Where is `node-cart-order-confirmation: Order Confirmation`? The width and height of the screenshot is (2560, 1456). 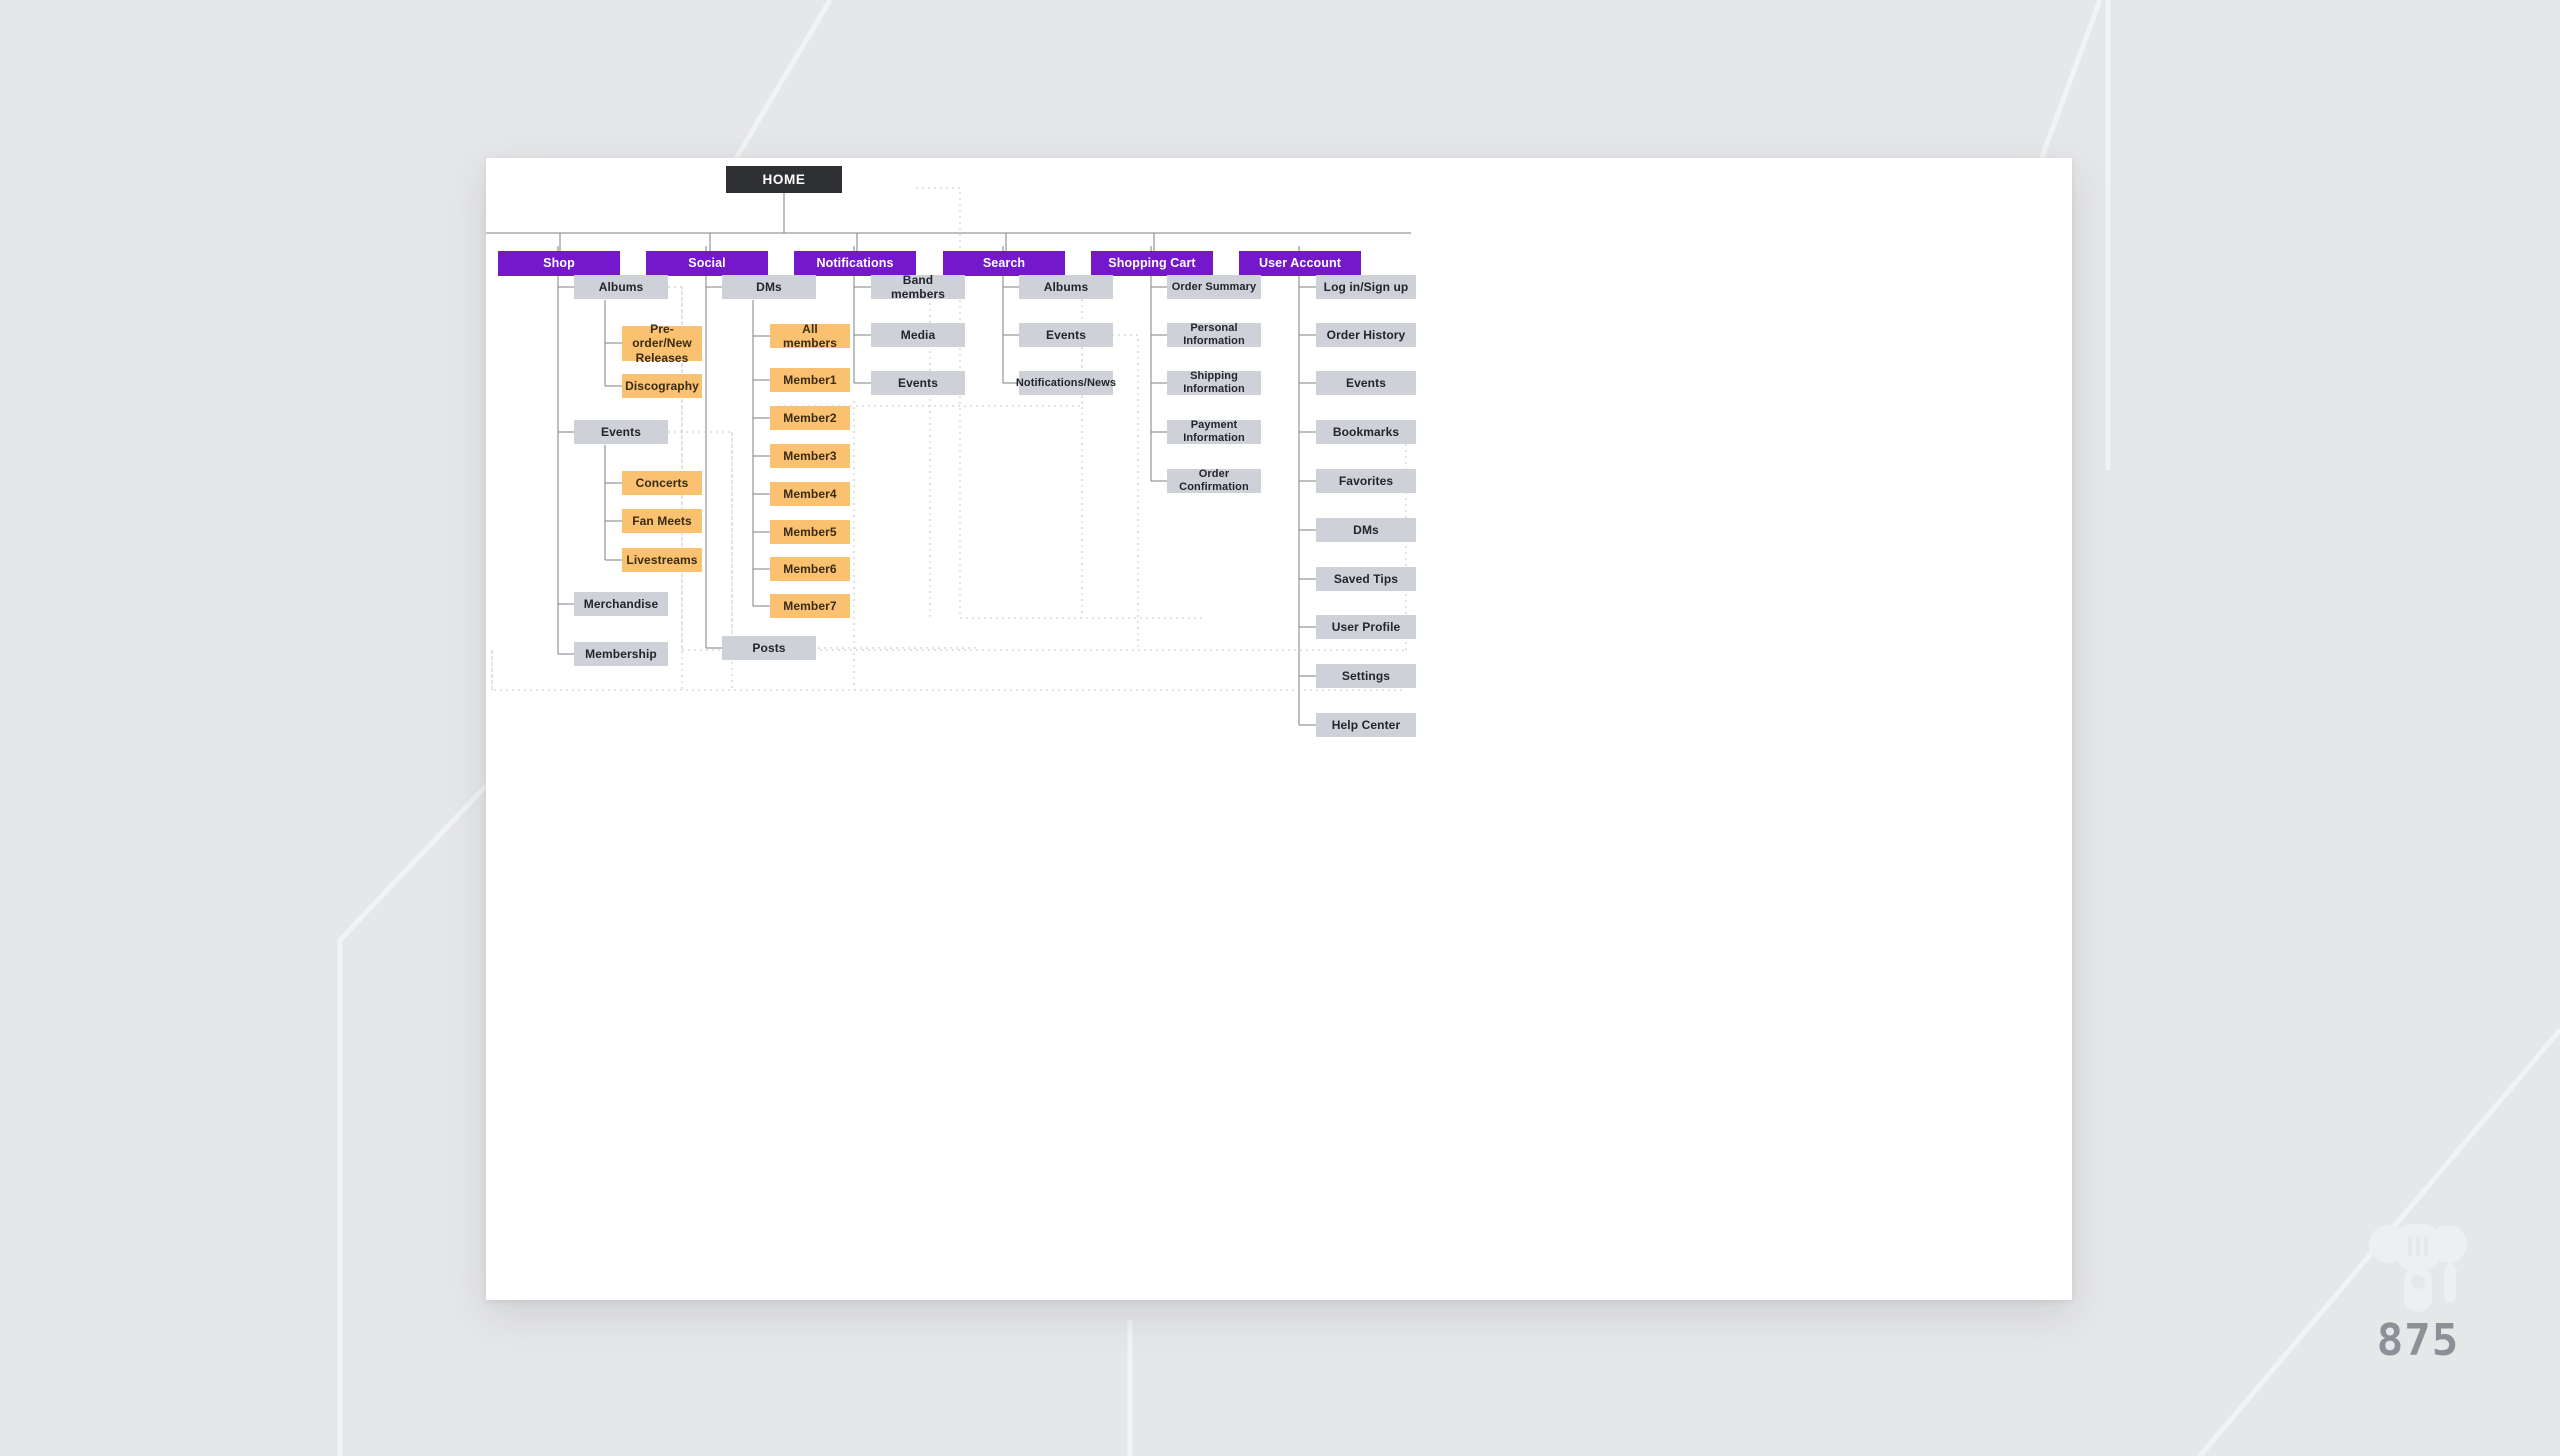
node-cart-order-confirmation: Order Confirmation is located at coordinates (1214, 480).